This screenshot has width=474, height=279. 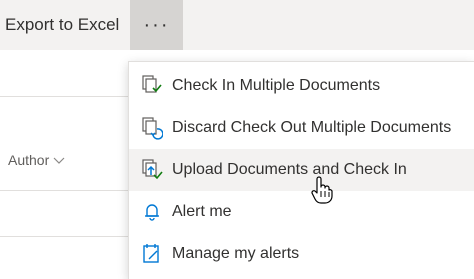 What do you see at coordinates (29, 160) in the screenshot?
I see `author-column-label: Author` at bounding box center [29, 160].